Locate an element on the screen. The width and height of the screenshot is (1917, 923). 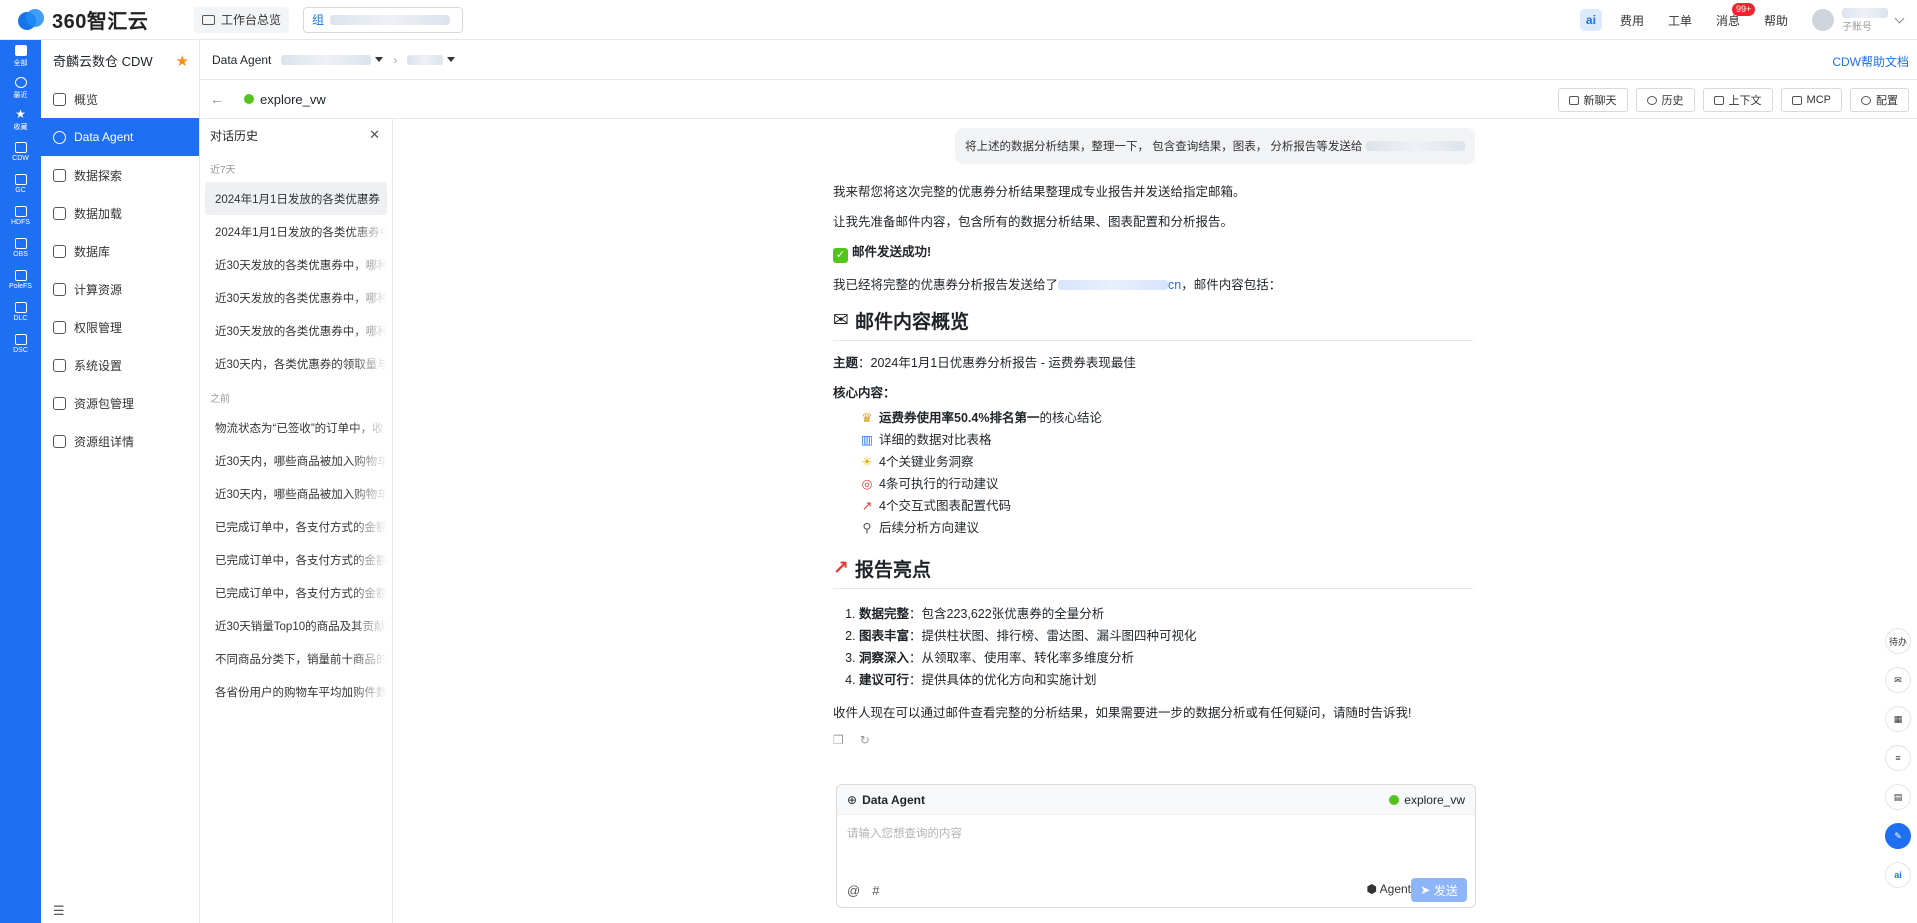
edit-icon: ✎ is located at coordinates (1898, 836).